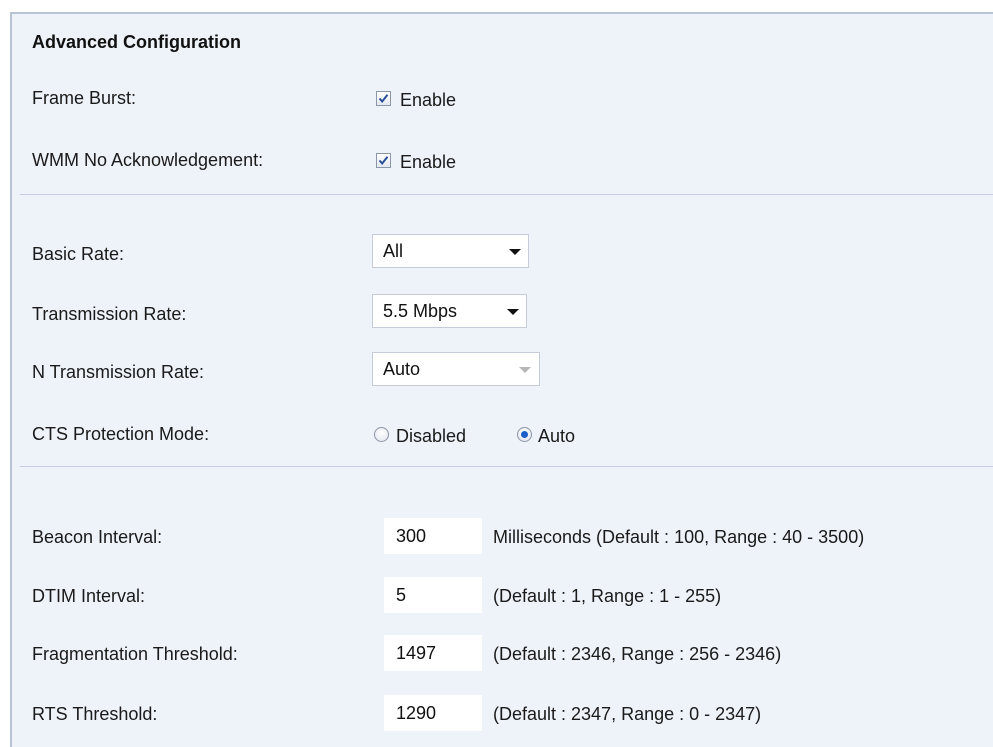  I want to click on basic-rate-select: All, so click(450, 251).